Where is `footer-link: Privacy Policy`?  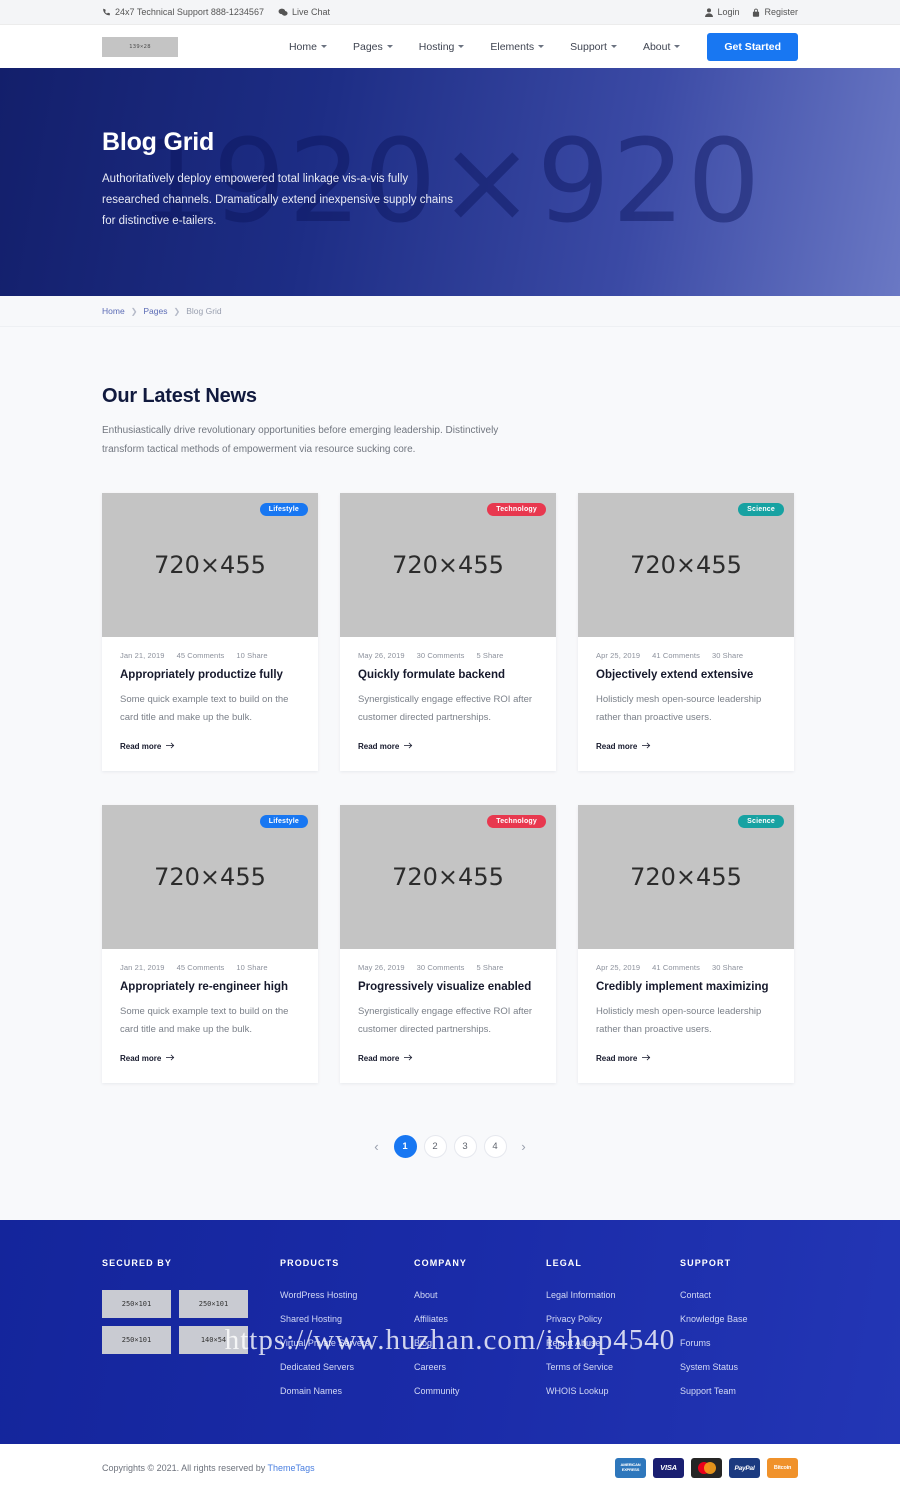
footer-link: Privacy Policy is located at coordinates (613, 1319).